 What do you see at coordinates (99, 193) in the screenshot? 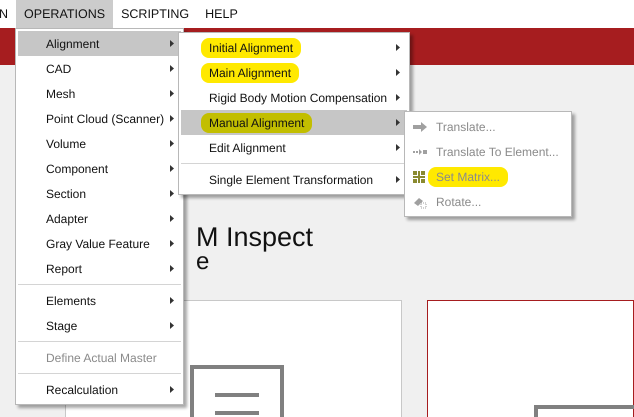
I see `menu-item: Section` at bounding box center [99, 193].